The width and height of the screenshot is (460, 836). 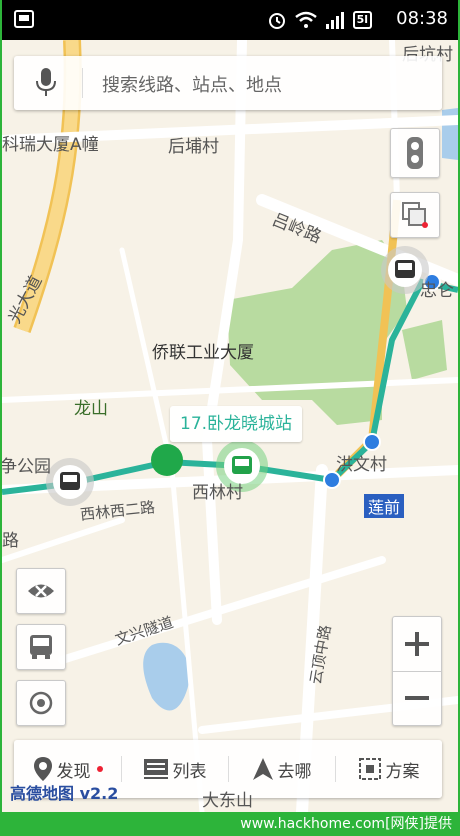 I want to click on locate-button, so click(x=41, y=703).